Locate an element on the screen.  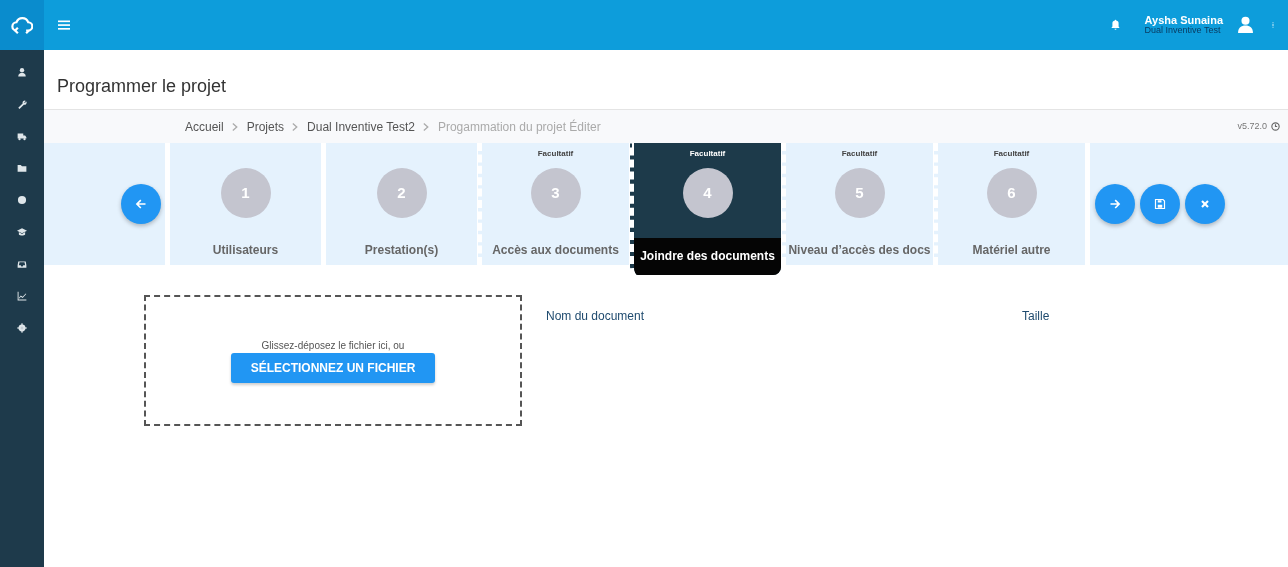
breadcrumb-link: Accueil is located at coordinates (204, 126).